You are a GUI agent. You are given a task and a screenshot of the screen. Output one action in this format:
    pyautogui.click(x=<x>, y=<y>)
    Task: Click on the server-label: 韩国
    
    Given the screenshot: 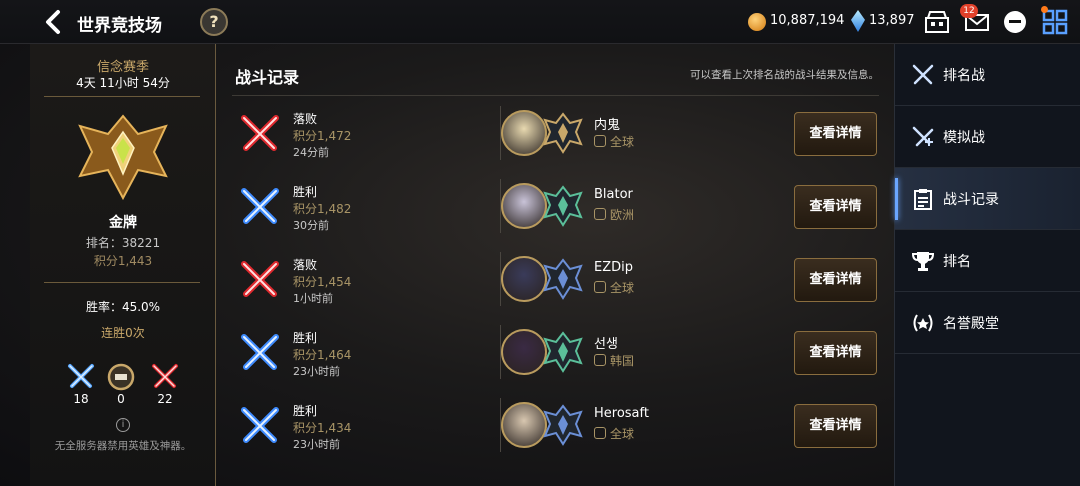 What is the action you would take?
    pyautogui.click(x=622, y=361)
    